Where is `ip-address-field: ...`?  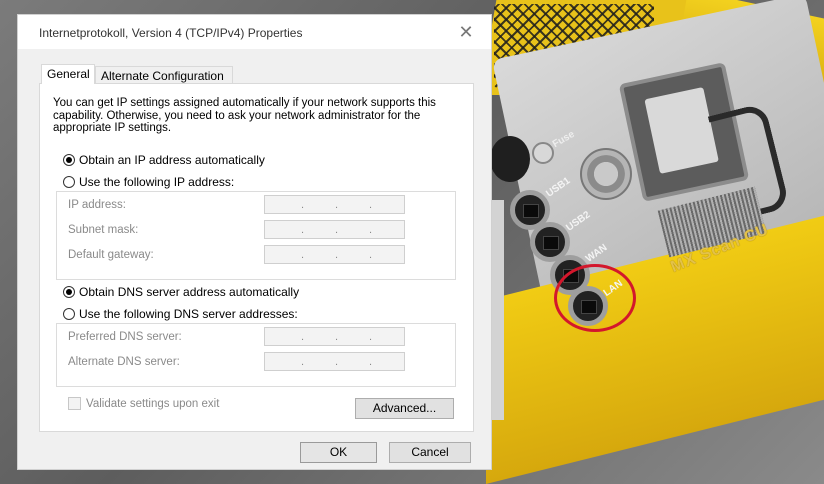
ip-address-field: ... is located at coordinates (334, 204).